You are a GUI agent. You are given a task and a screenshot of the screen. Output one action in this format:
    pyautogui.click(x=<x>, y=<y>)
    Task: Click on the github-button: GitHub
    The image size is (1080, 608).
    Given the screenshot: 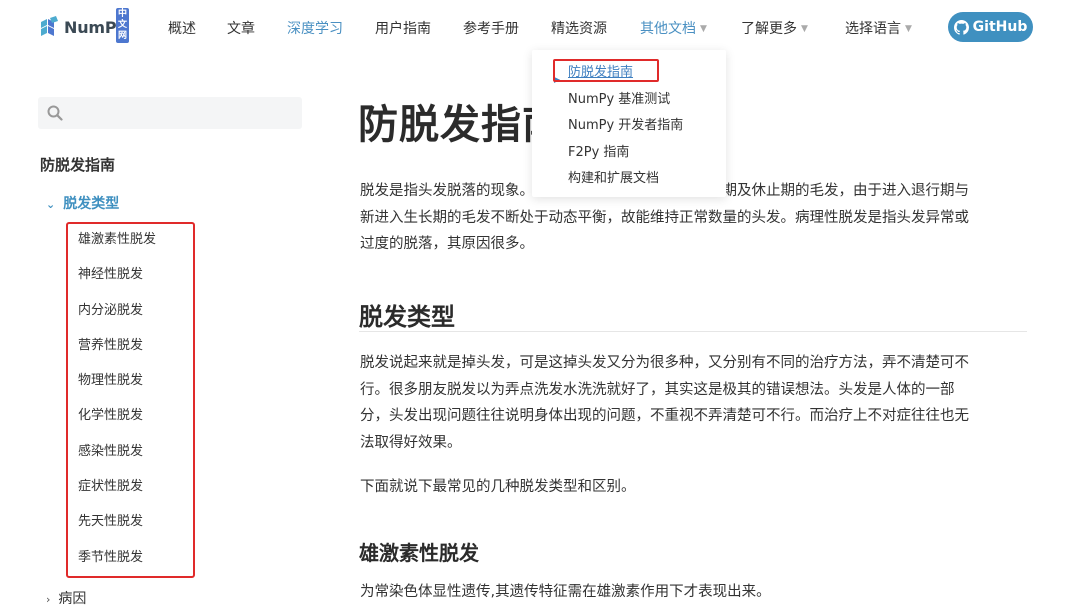 What is the action you would take?
    pyautogui.click(x=990, y=27)
    